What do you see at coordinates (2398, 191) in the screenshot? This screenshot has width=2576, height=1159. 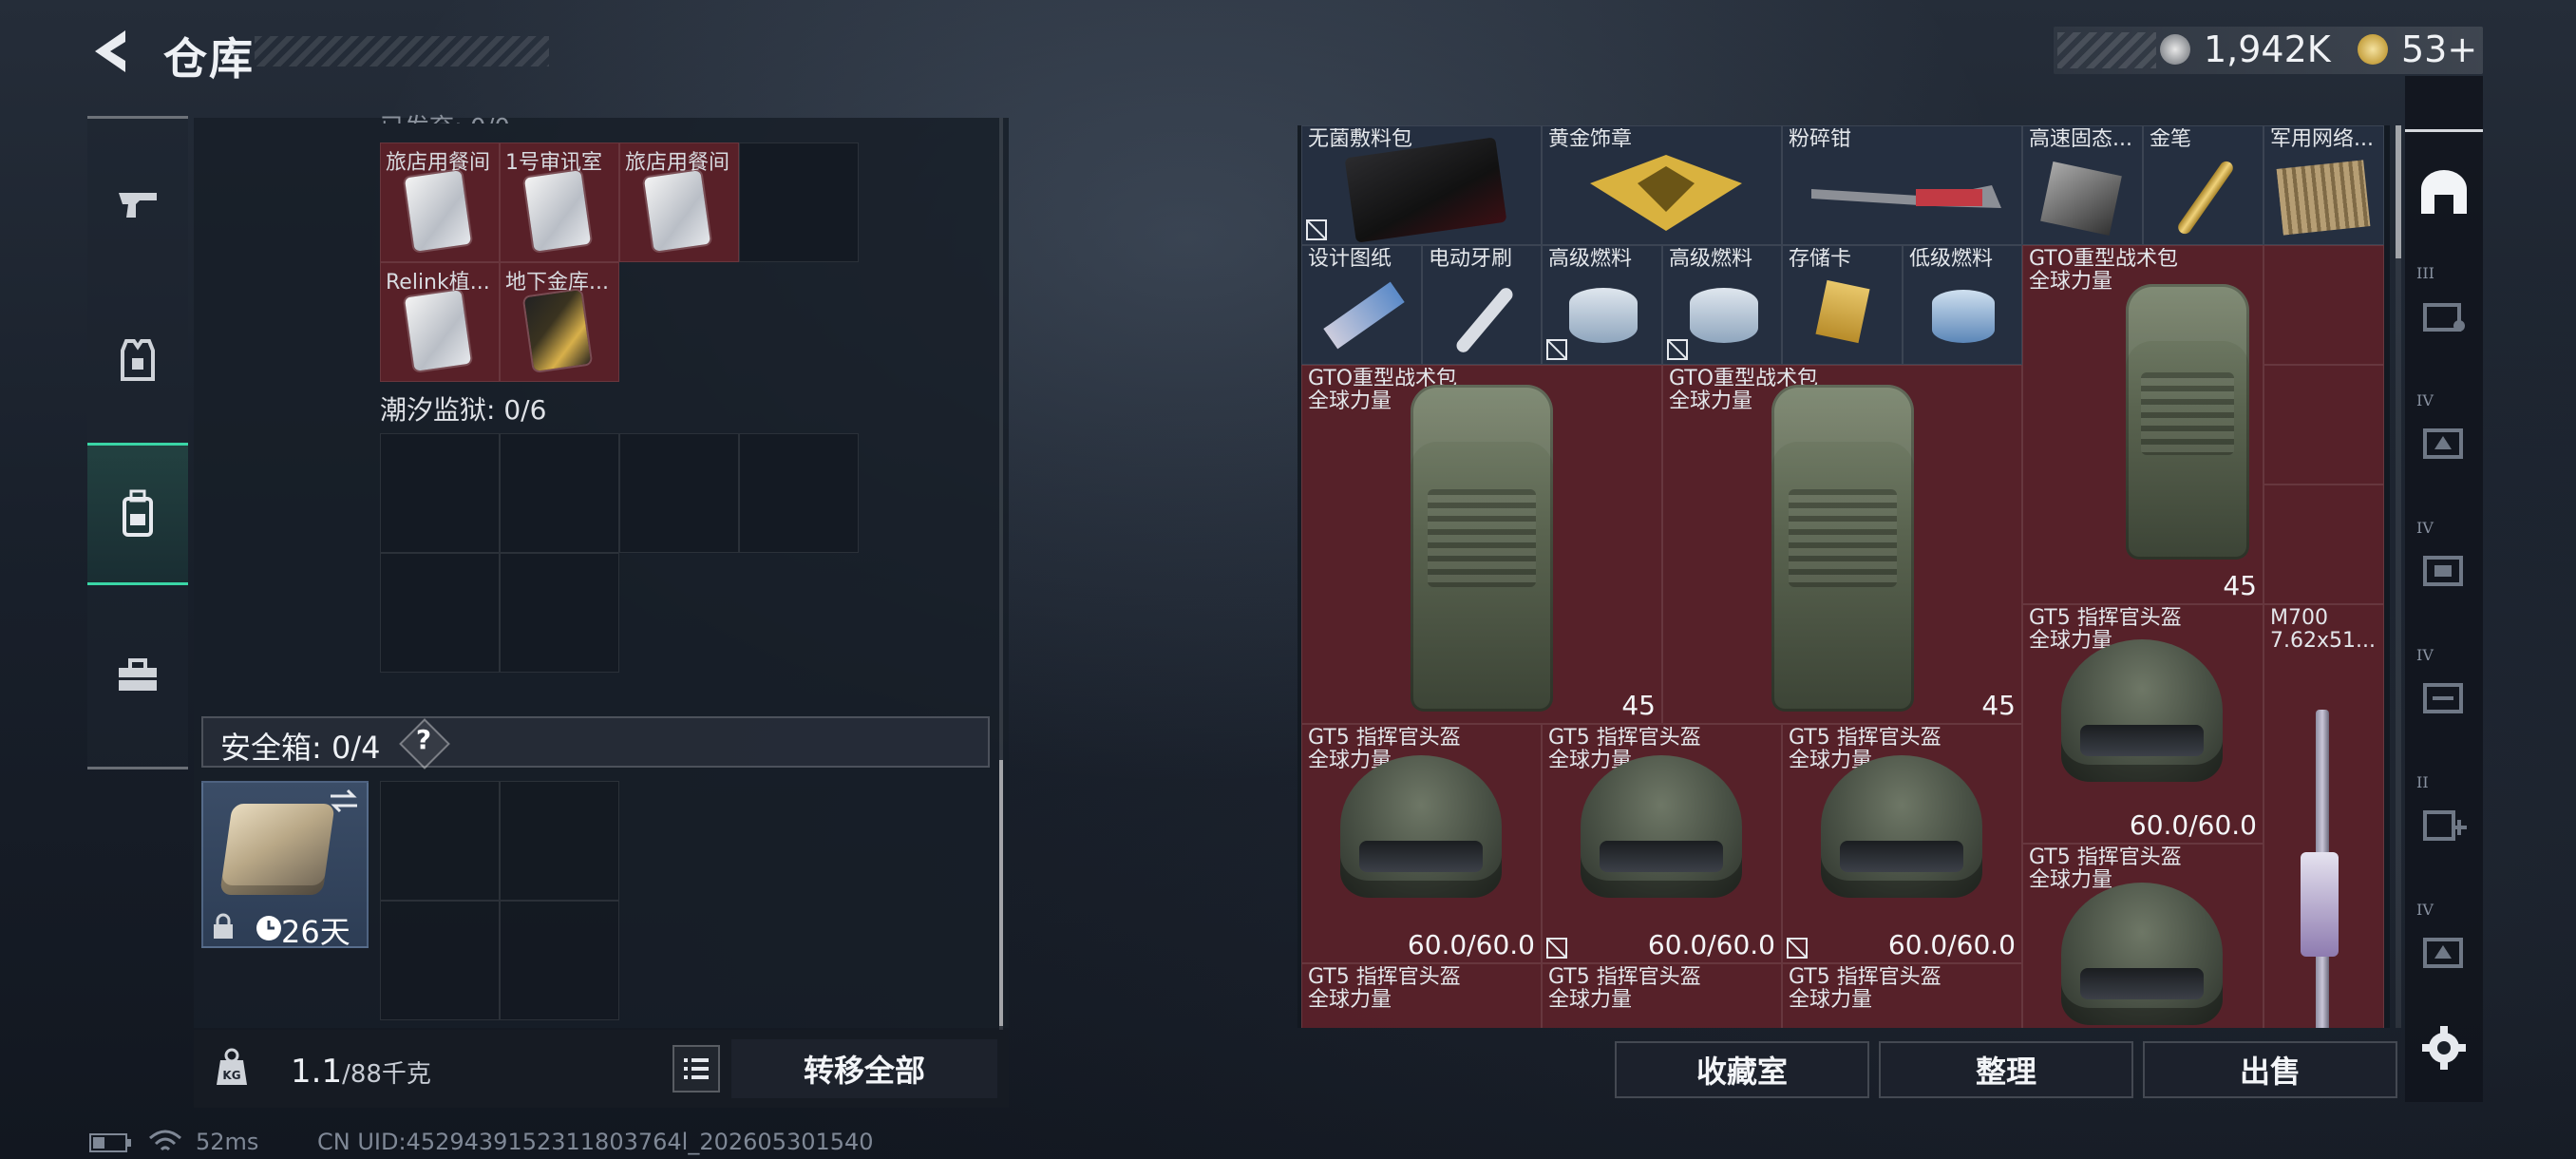 I see `storage-scroll-thumb` at bounding box center [2398, 191].